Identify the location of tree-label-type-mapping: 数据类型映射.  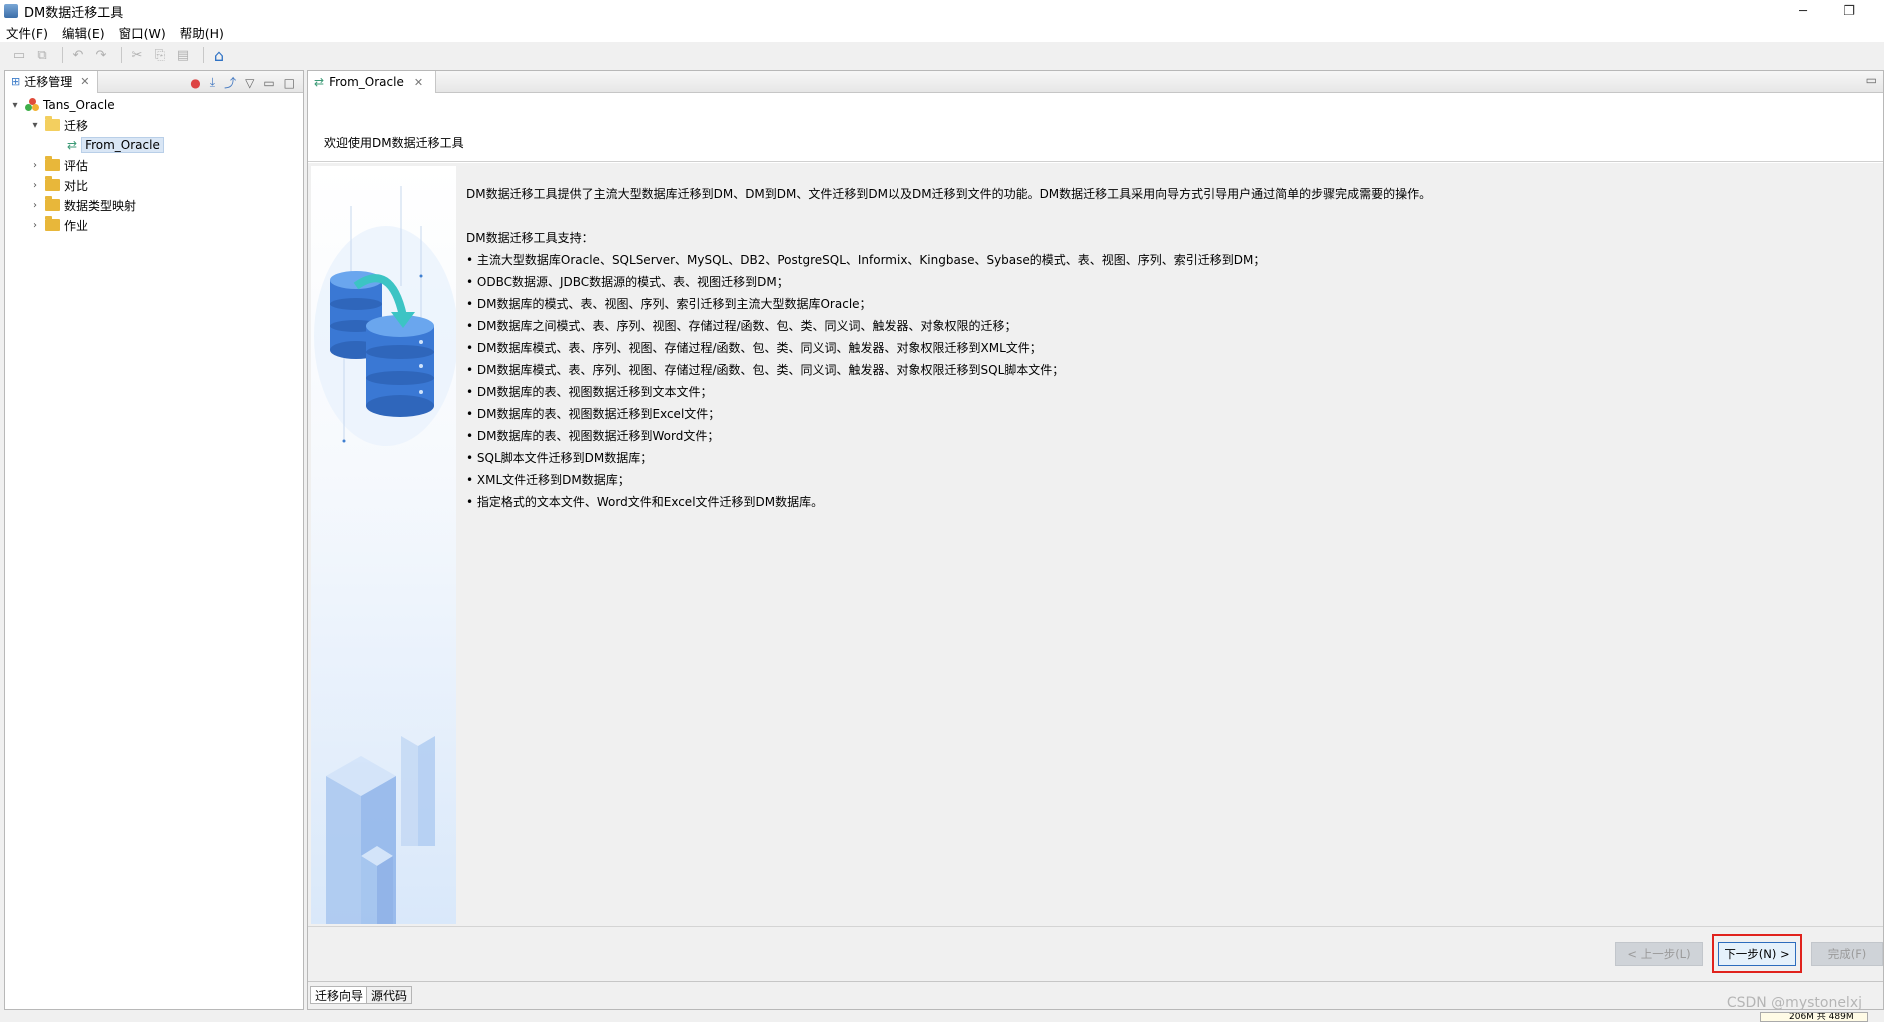
(100, 205).